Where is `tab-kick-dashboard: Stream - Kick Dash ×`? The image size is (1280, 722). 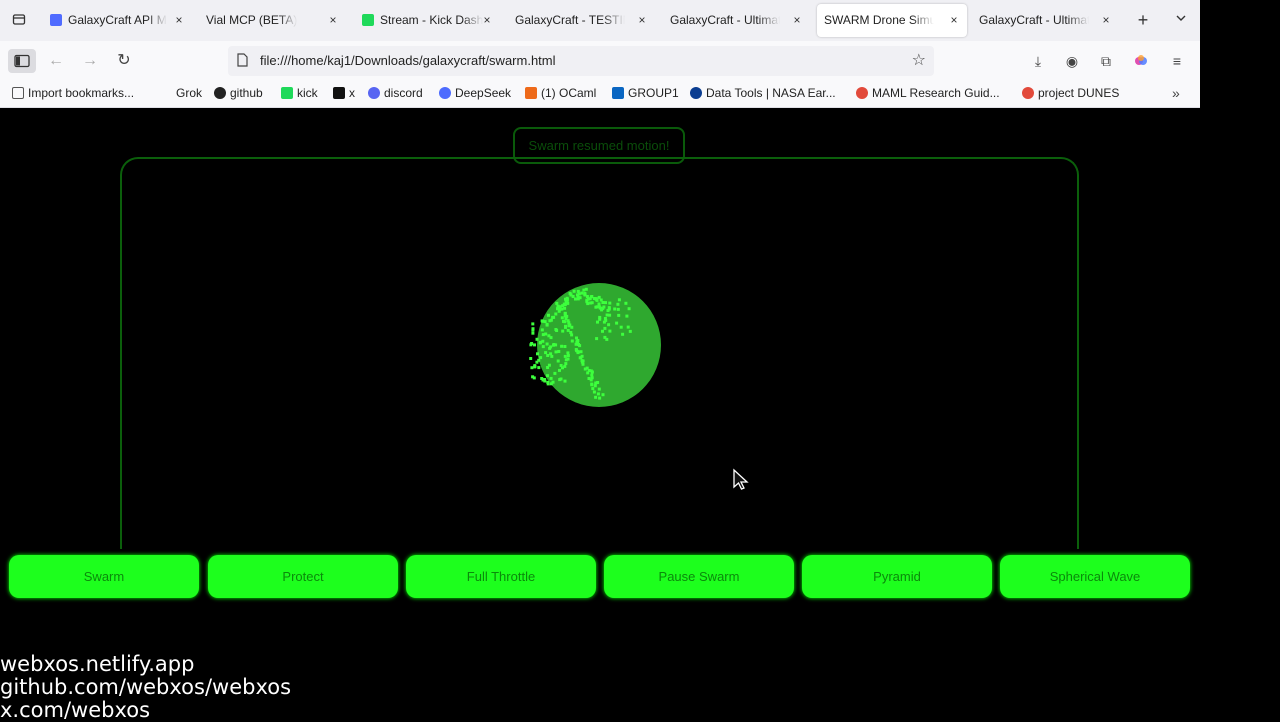
tab-kick-dashboard: Stream - Kick Dash × is located at coordinates (428, 20).